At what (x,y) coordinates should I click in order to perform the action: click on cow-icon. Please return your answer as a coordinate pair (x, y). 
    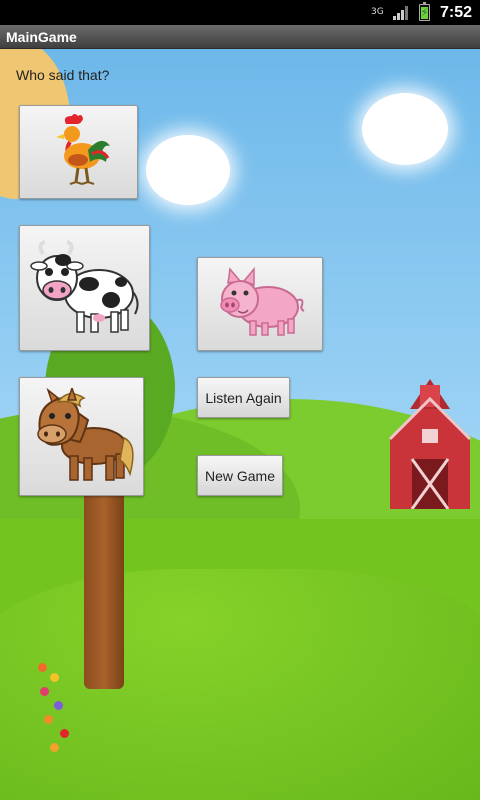
    Looking at the image, I should click on (84, 286).